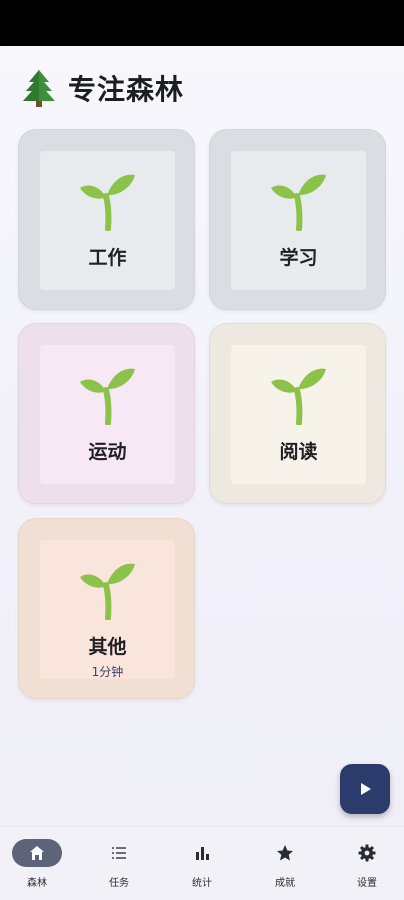 This screenshot has width=404, height=900. I want to click on bottom-nav: 森林 任务 统计 成就 设置, so click(202, 863).